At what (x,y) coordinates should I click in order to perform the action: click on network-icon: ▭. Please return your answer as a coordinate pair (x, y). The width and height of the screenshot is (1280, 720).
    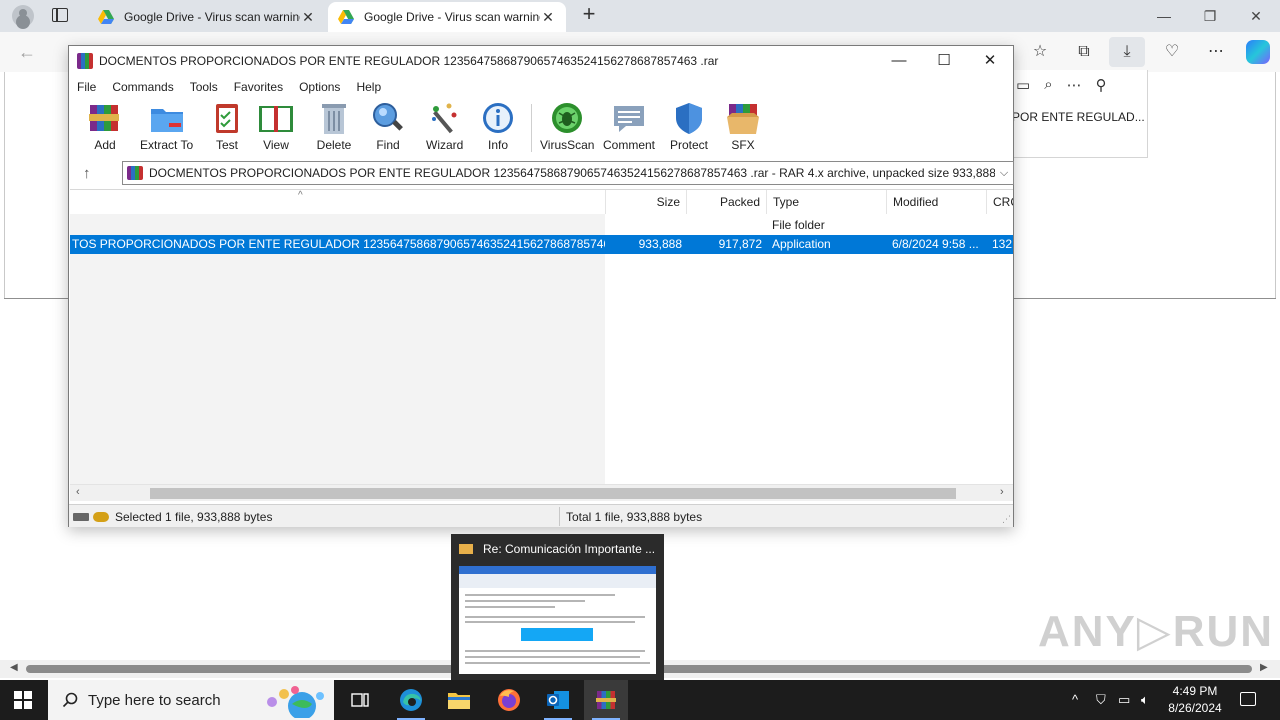
    Looking at the image, I should click on (1124, 700).